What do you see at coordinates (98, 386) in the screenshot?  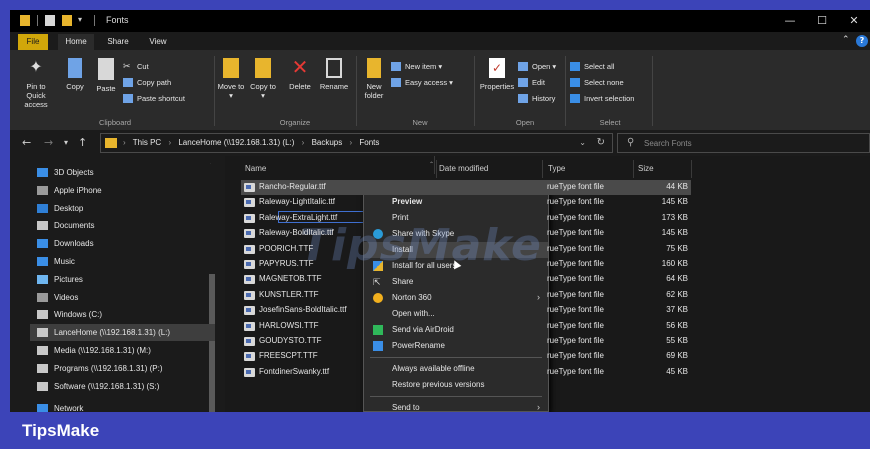 I see `nav-item: Software (\\192.168.1.31) (S:)` at bounding box center [98, 386].